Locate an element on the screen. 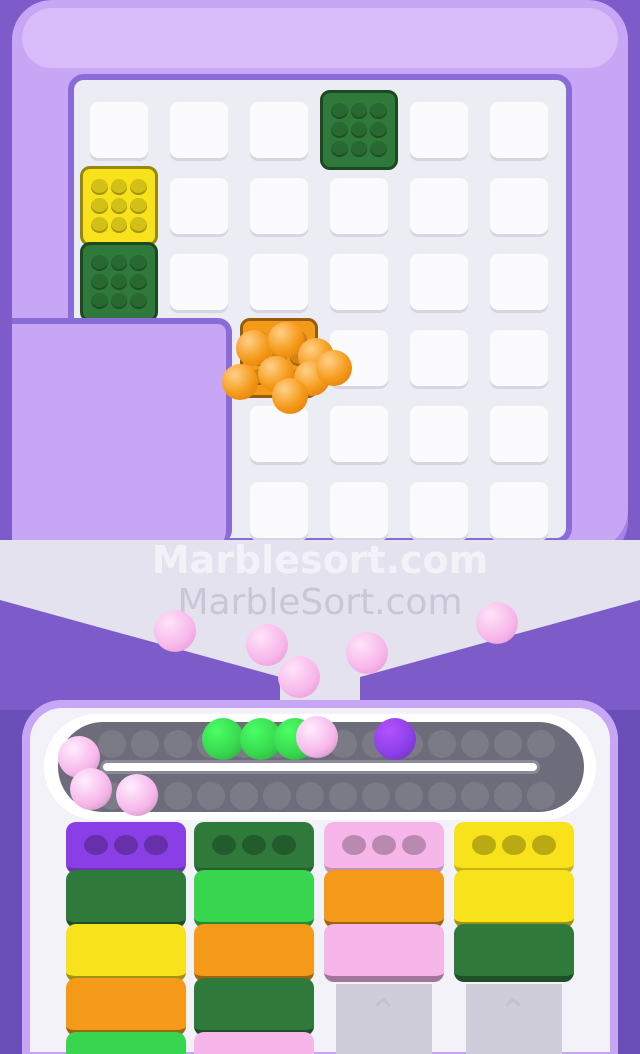 Image resolution: width=640 pixels, height=1054 pixels. conveyor-marble-bright_green is located at coordinates (223, 739).